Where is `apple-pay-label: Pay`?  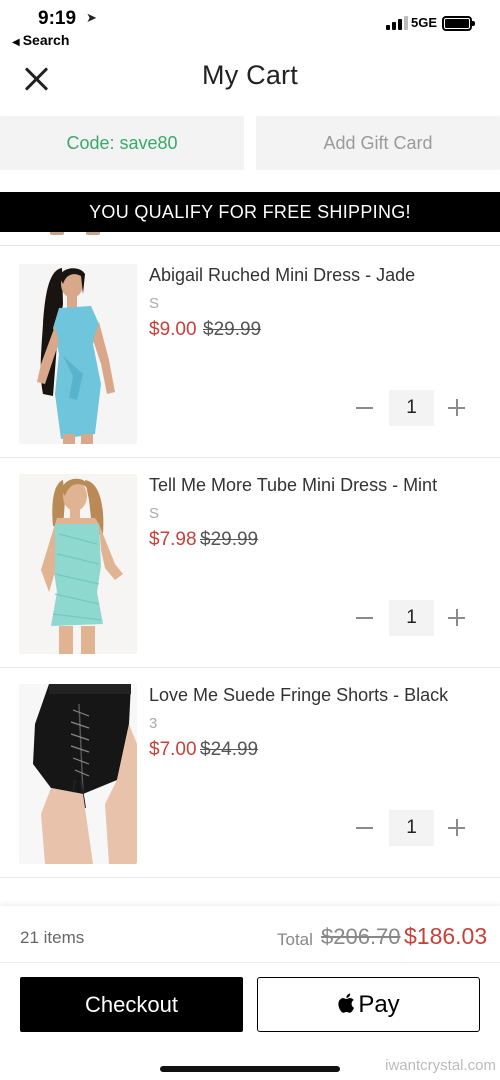 apple-pay-label: Pay is located at coordinates (379, 1004).